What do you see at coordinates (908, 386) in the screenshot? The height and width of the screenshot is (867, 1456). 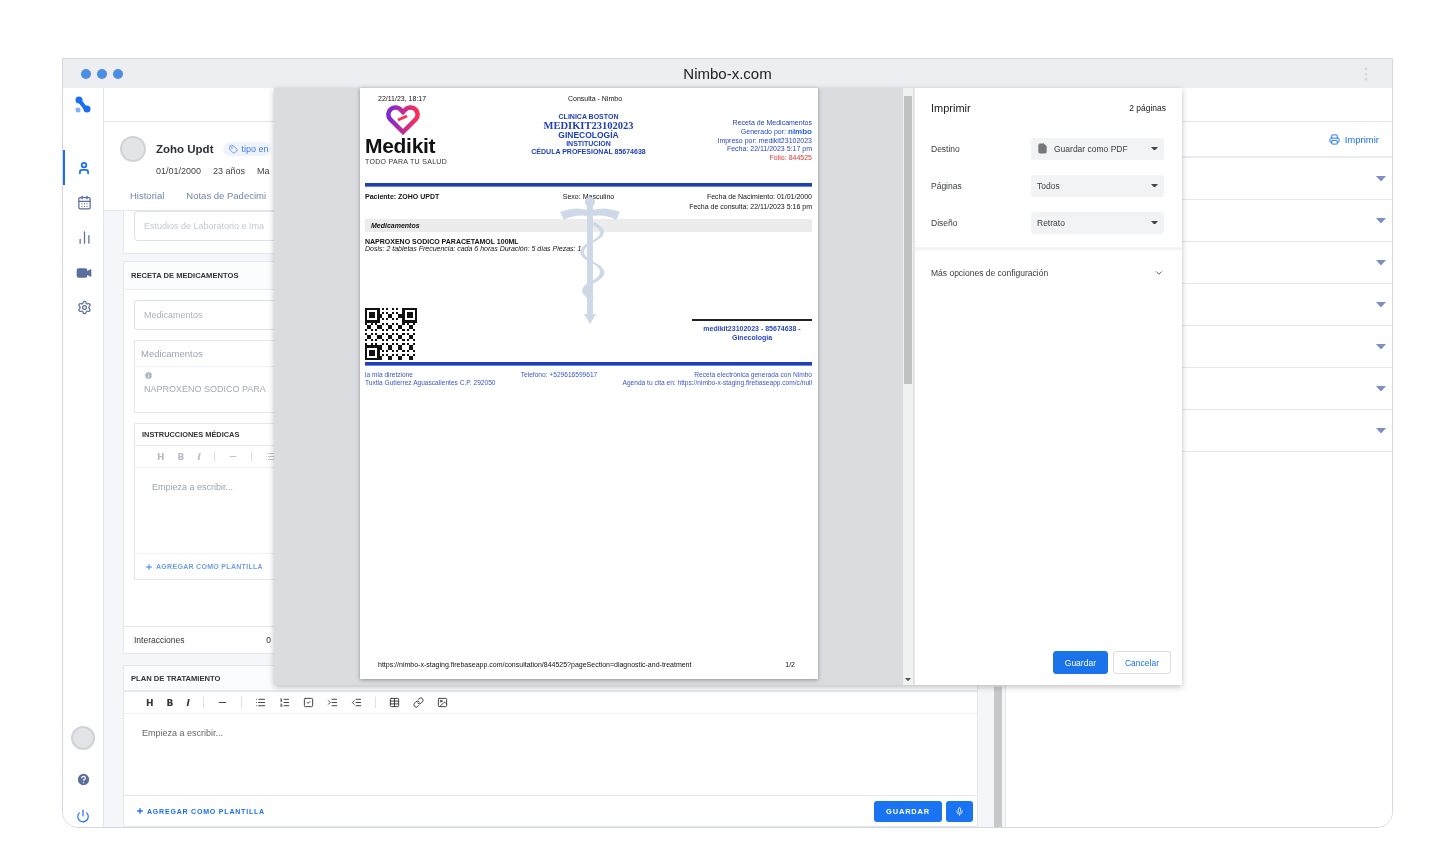 I see `scrollbar` at bounding box center [908, 386].